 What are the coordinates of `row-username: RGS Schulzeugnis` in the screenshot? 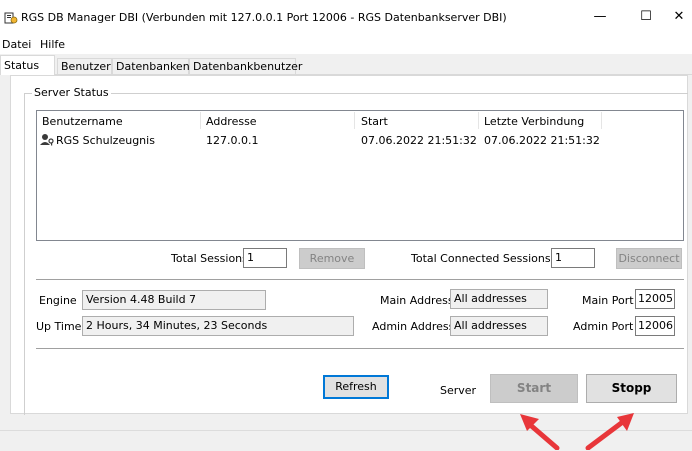 It's located at (105, 140).